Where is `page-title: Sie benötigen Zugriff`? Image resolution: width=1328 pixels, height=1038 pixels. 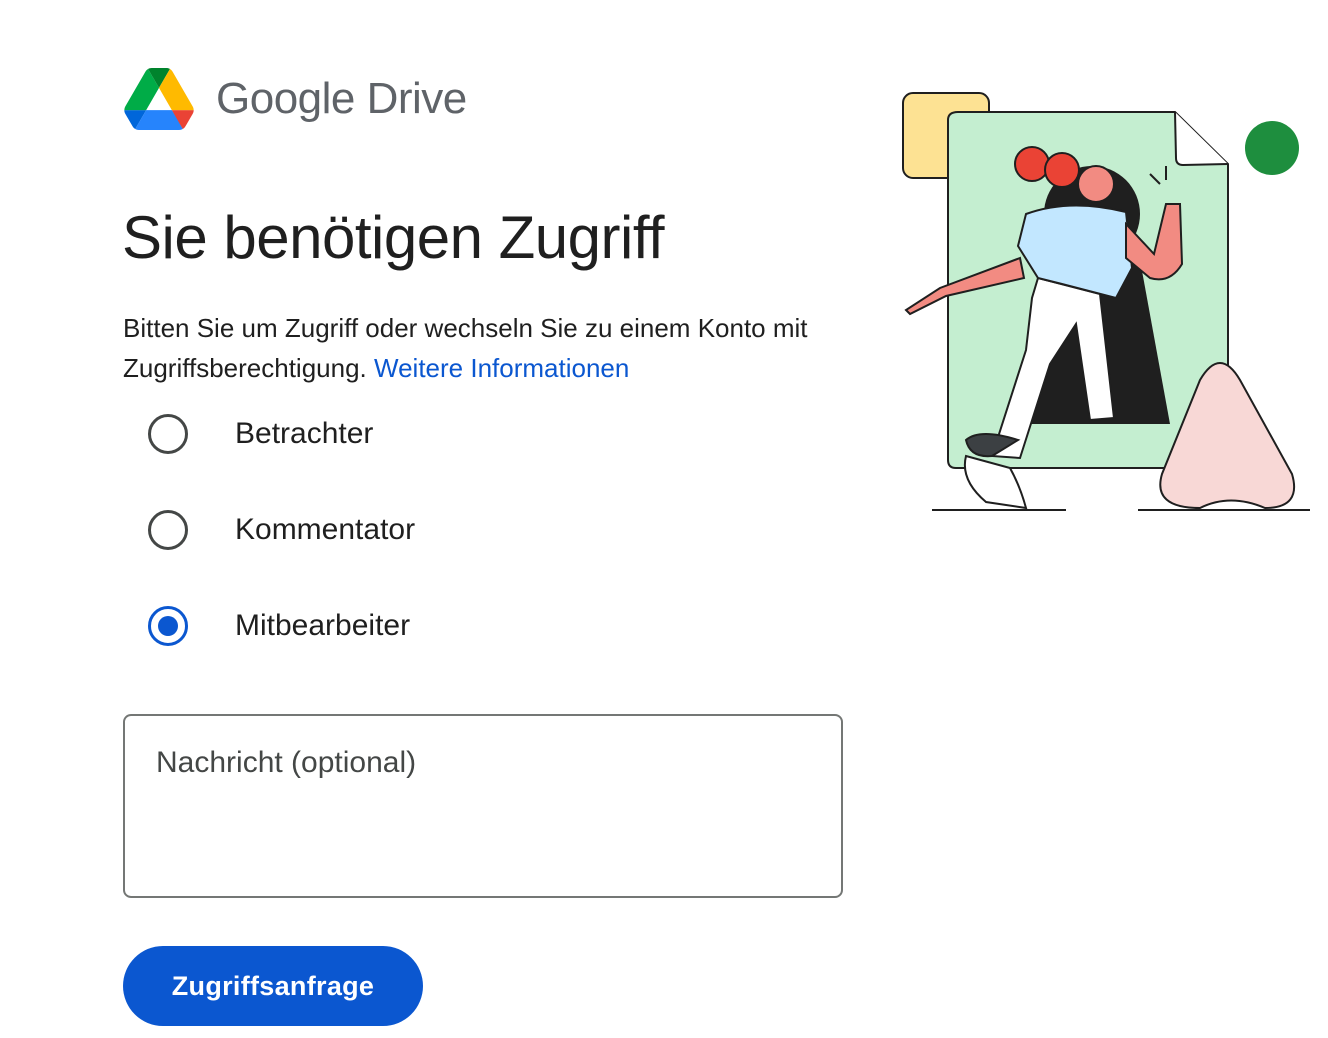 page-title: Sie benötigen Zugriff is located at coordinates (393, 237).